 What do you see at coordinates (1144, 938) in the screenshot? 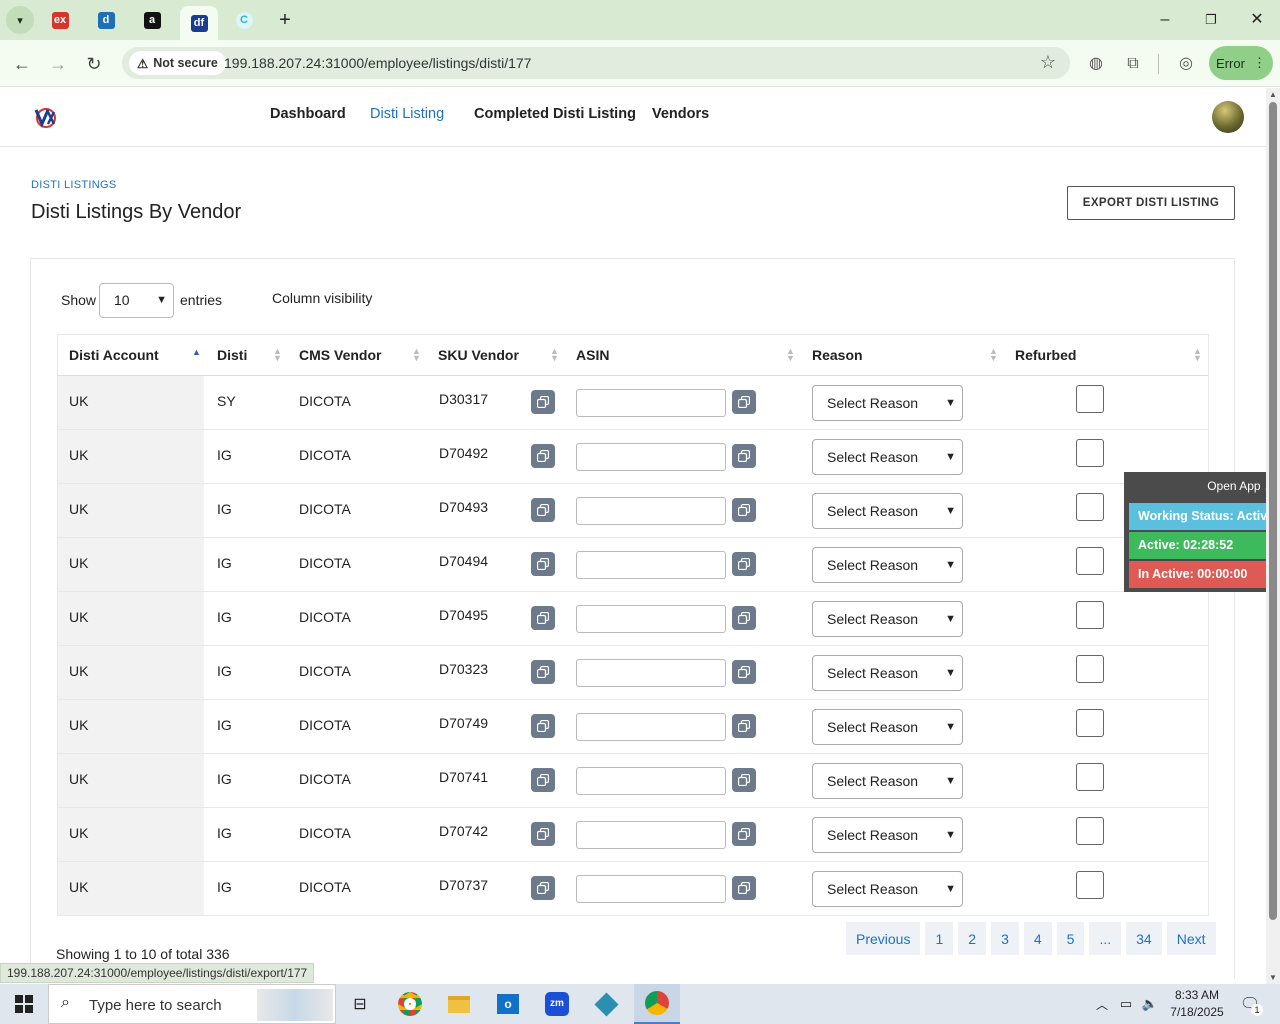
I see `page-button: 34` at bounding box center [1144, 938].